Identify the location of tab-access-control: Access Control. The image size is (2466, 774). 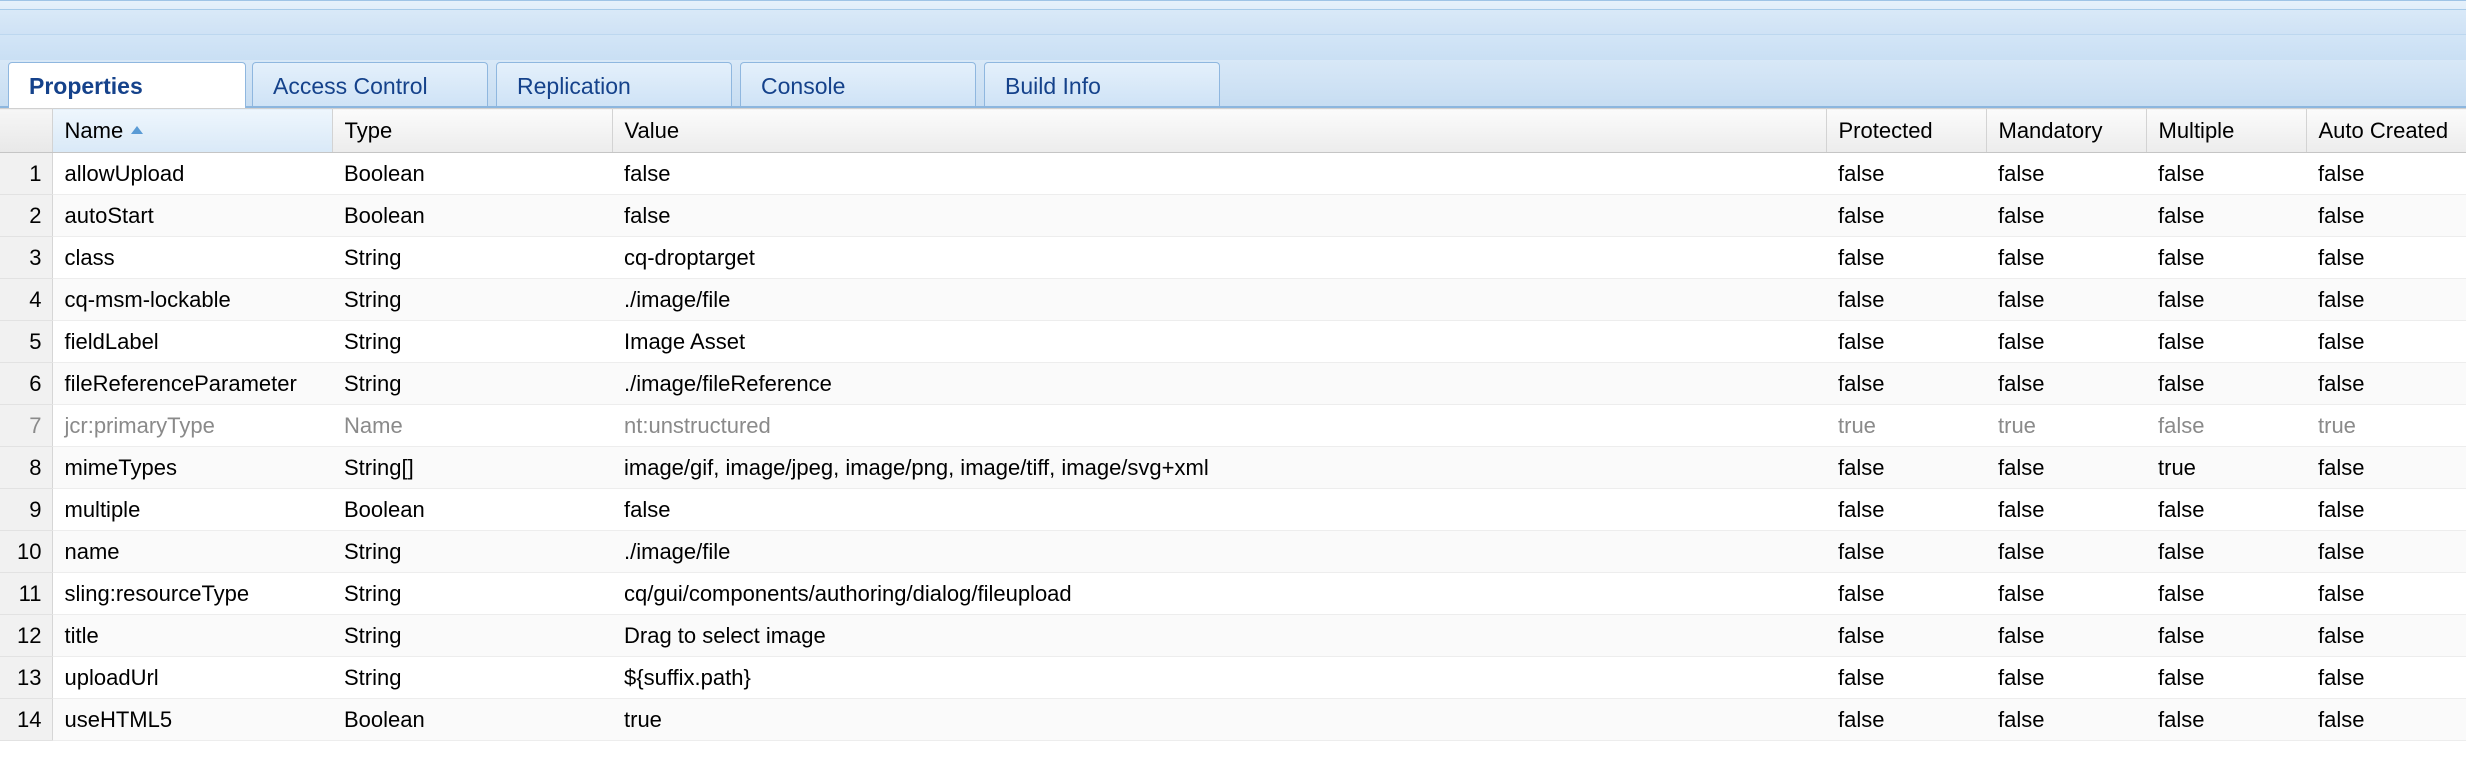
(370, 84).